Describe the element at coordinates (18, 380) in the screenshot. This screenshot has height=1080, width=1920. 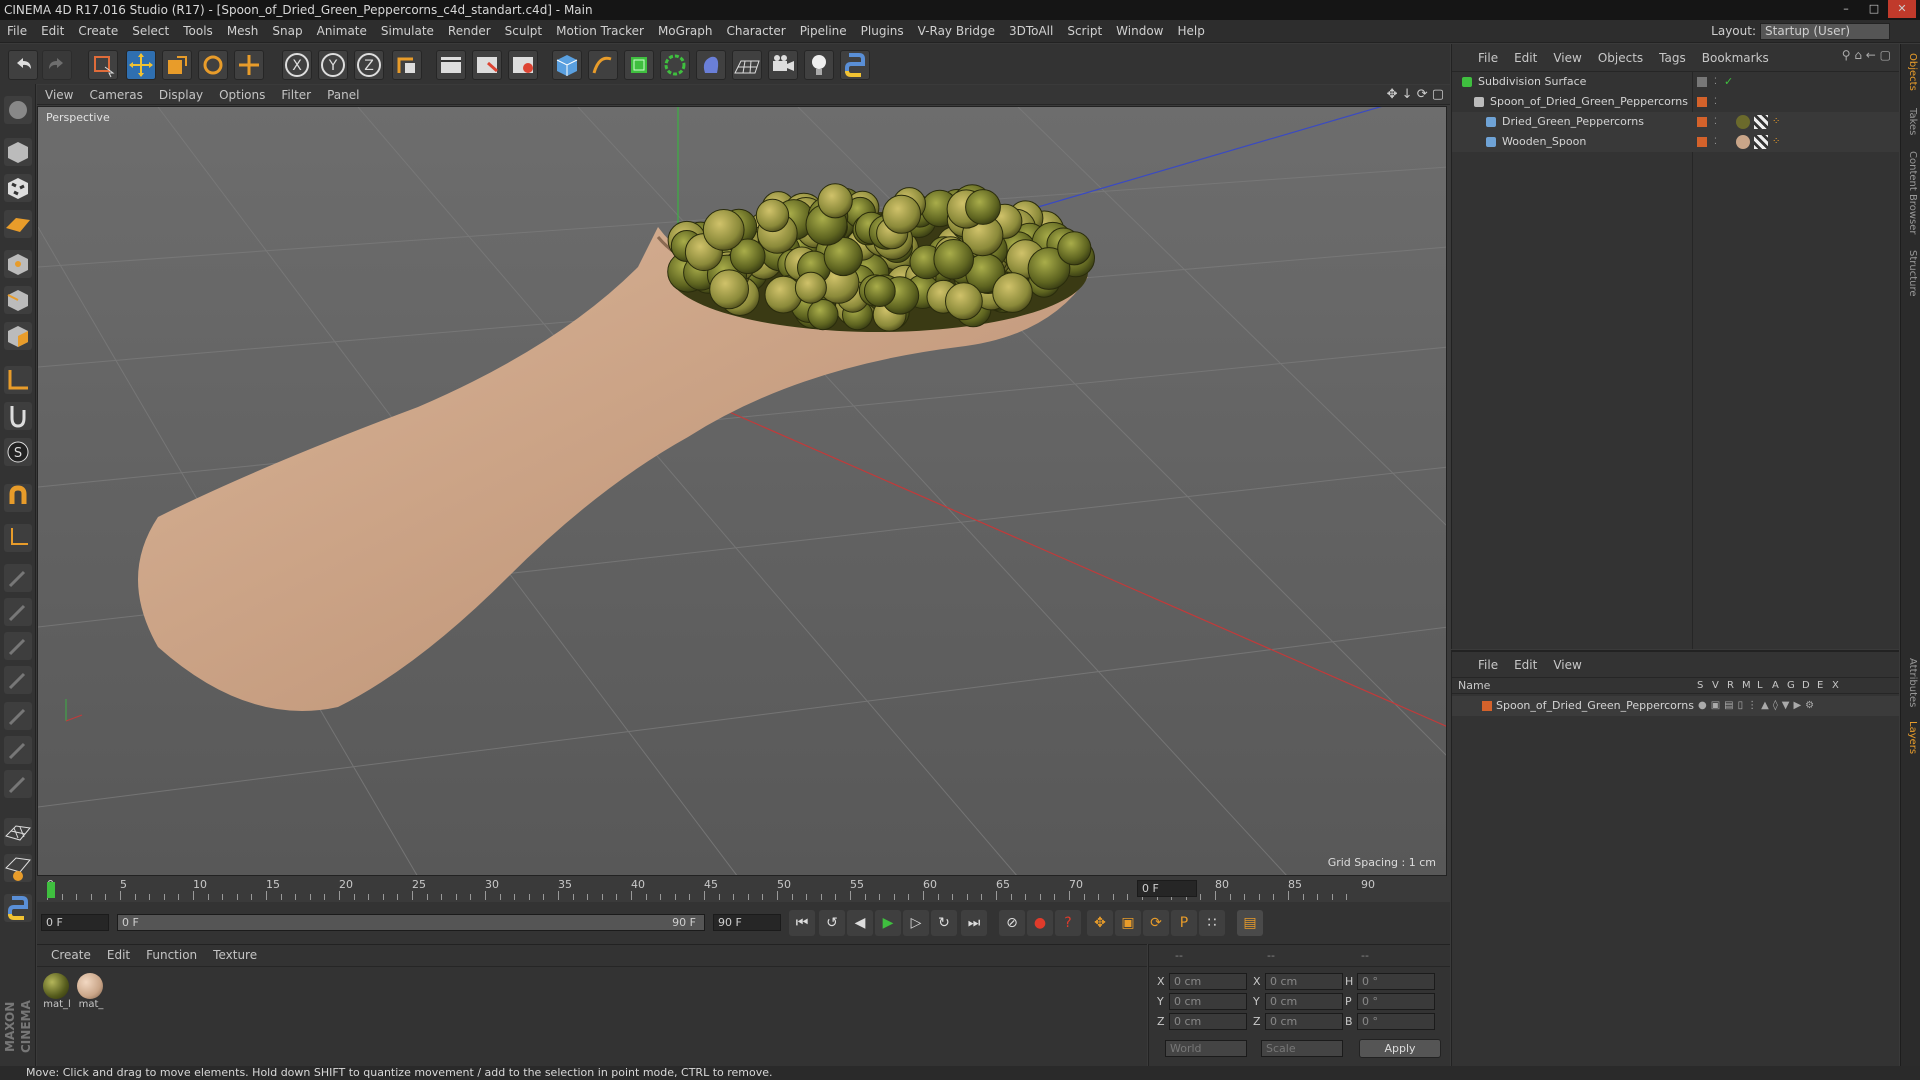
I see `axis-mode-icon` at that location.